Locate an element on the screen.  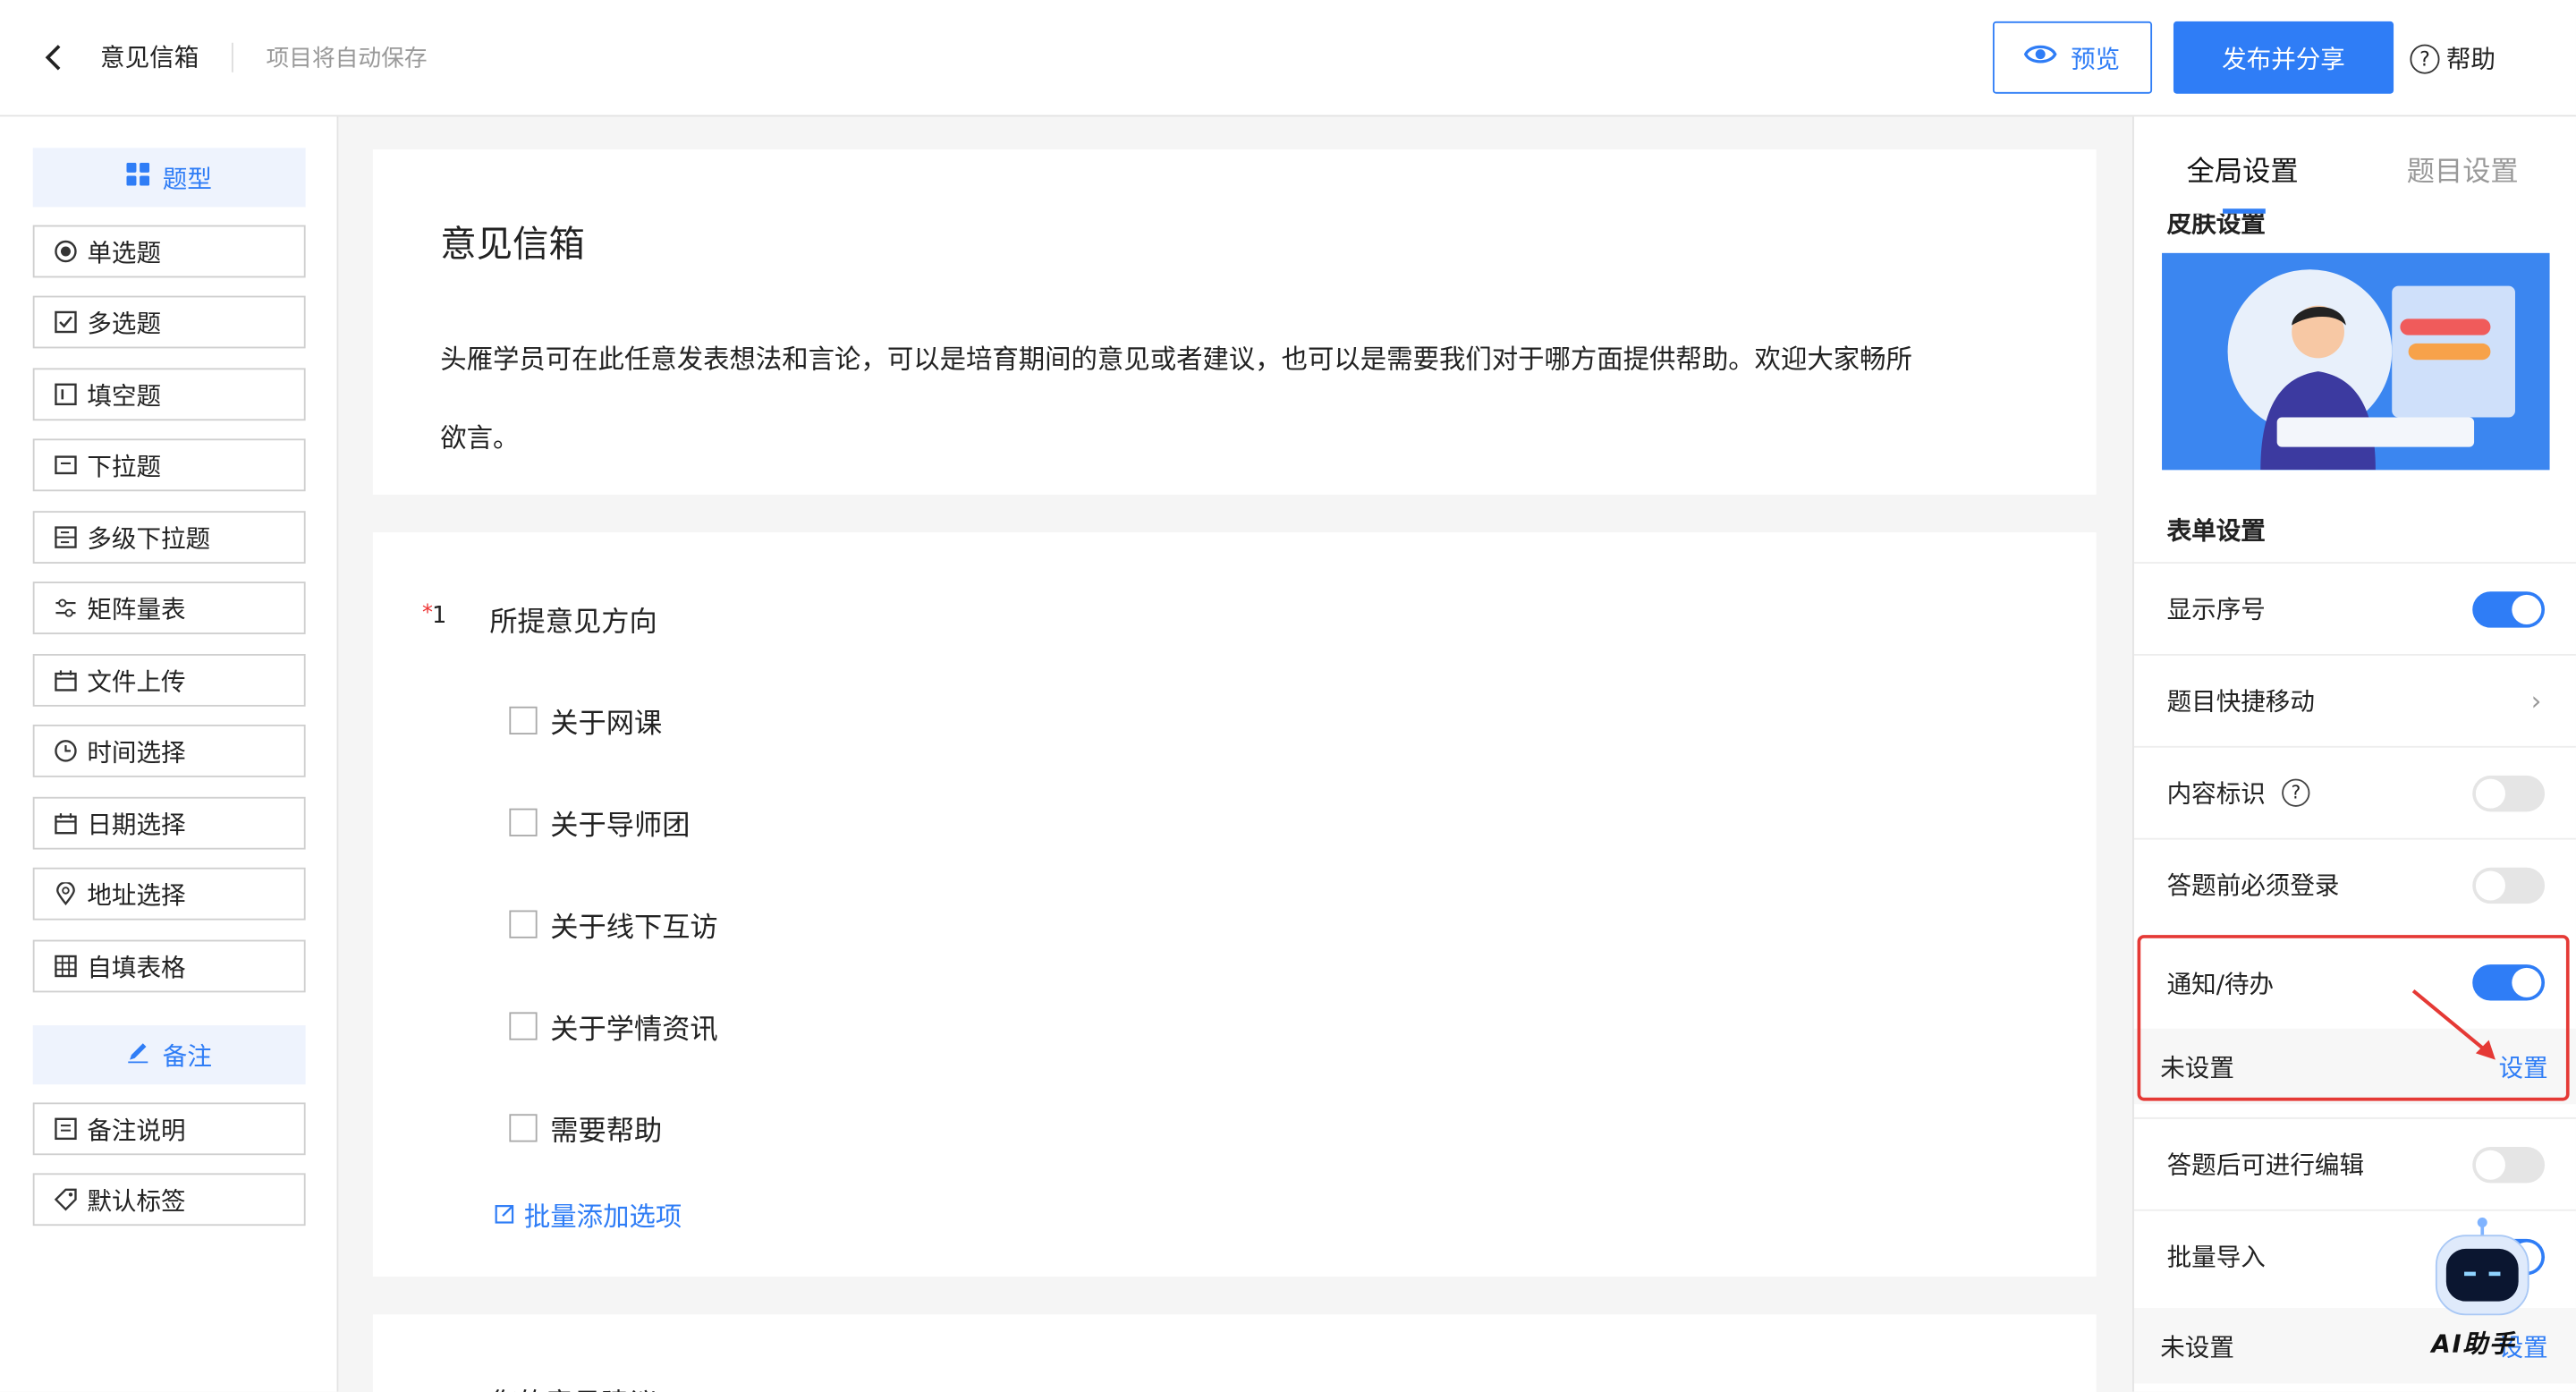
page-title: 意见信箱 is located at coordinates (149, 57).